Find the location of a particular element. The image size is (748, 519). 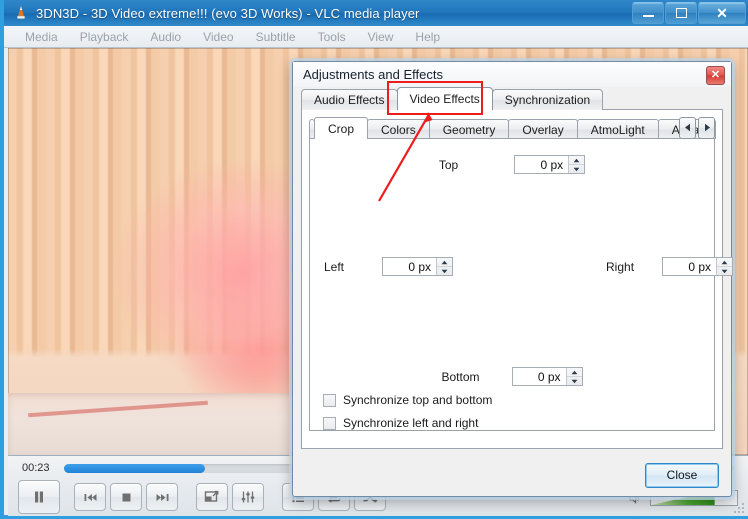

window-controls: ✕ is located at coordinates (689, 13).